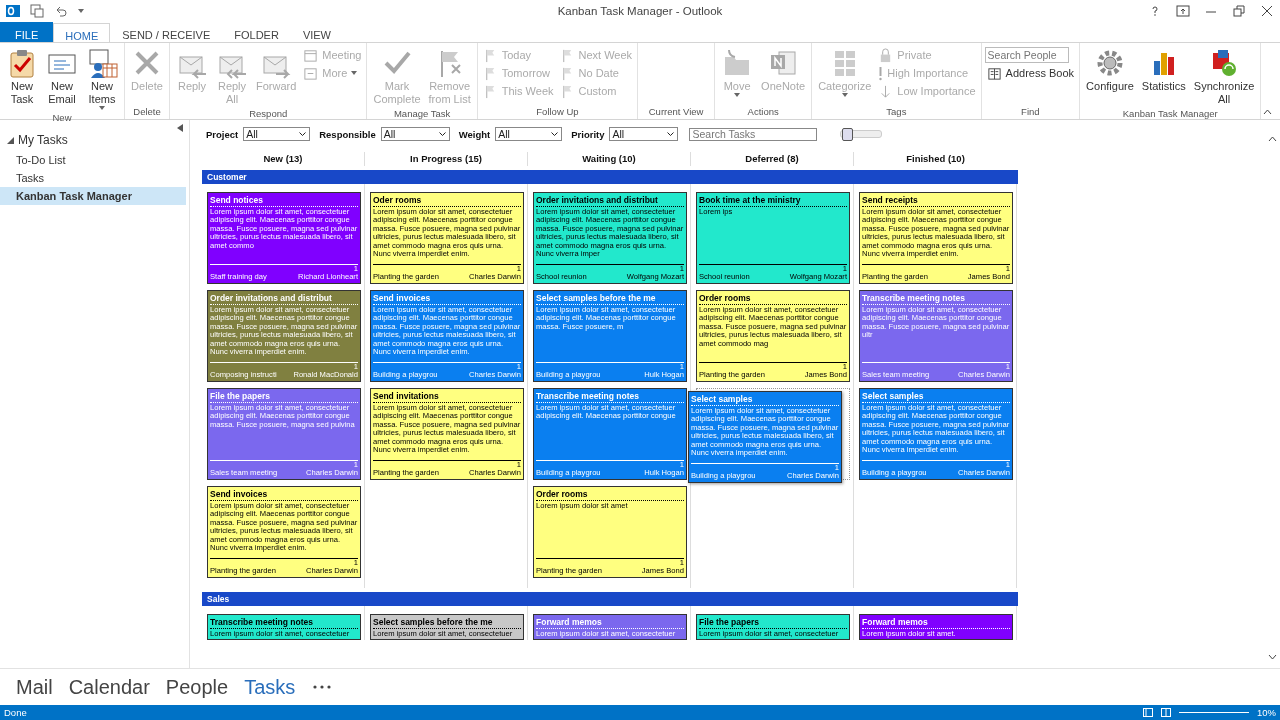  What do you see at coordinates (446, 159) in the screenshot?
I see `column-header: In Progress (15)` at bounding box center [446, 159].